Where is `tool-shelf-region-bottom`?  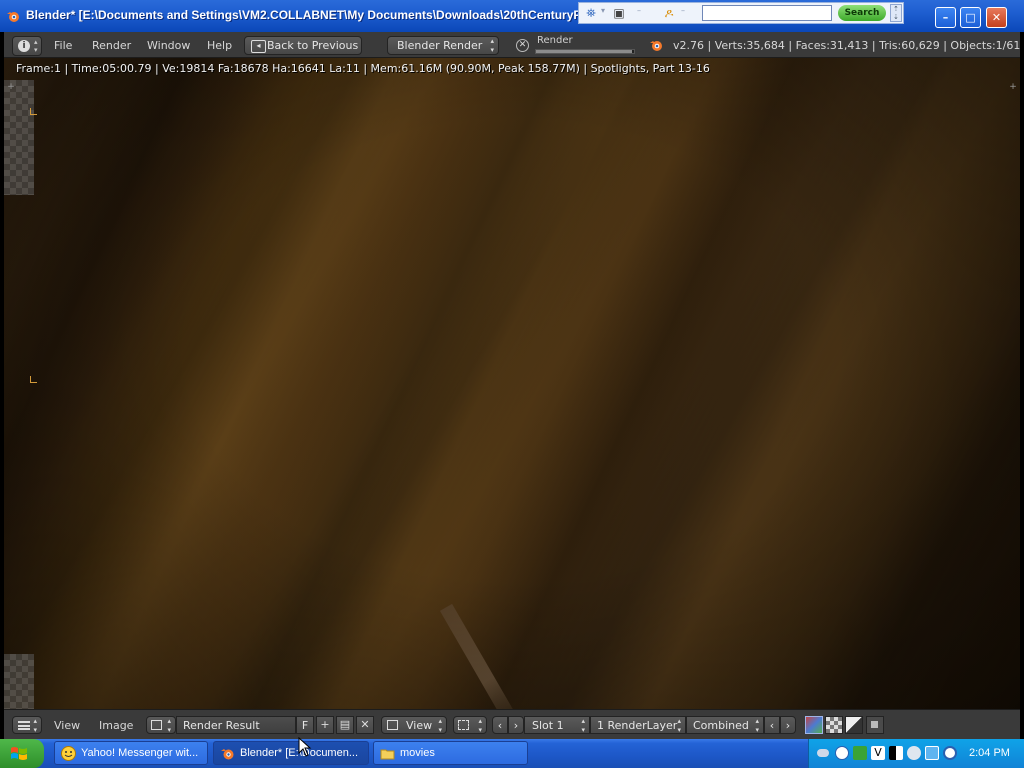
tool-shelf-region-bottom is located at coordinates (19, 681).